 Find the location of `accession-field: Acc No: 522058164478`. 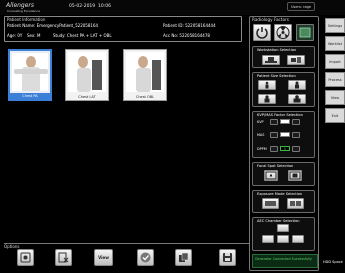

accession-field: Acc No: 522058164478 is located at coordinates (186, 35).